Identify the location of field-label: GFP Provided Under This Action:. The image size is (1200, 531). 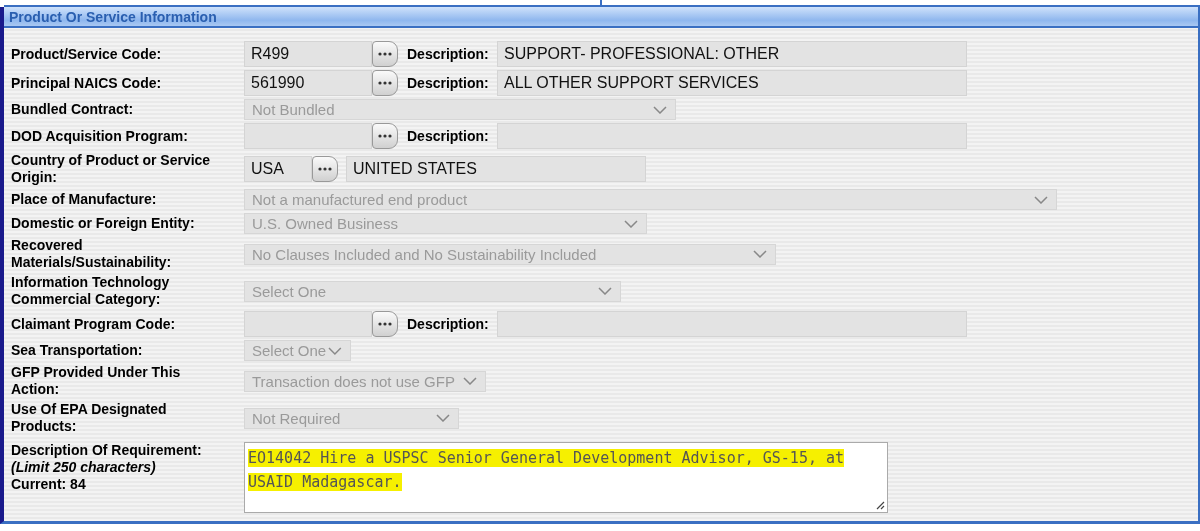
(96, 381).